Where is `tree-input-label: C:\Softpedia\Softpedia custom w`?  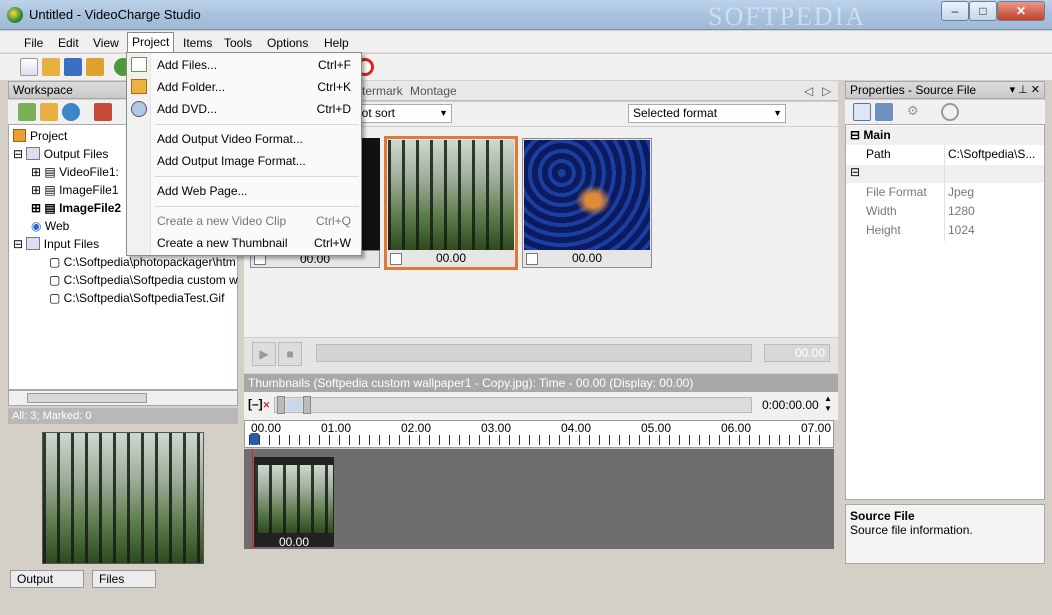 tree-input-label: C:\Softpedia\Softpedia custom w is located at coordinates (150, 280).